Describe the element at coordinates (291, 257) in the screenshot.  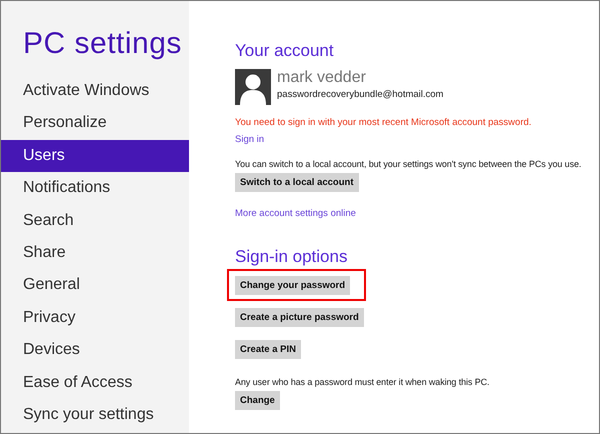
I see `section-heading: Sign-in options` at that location.